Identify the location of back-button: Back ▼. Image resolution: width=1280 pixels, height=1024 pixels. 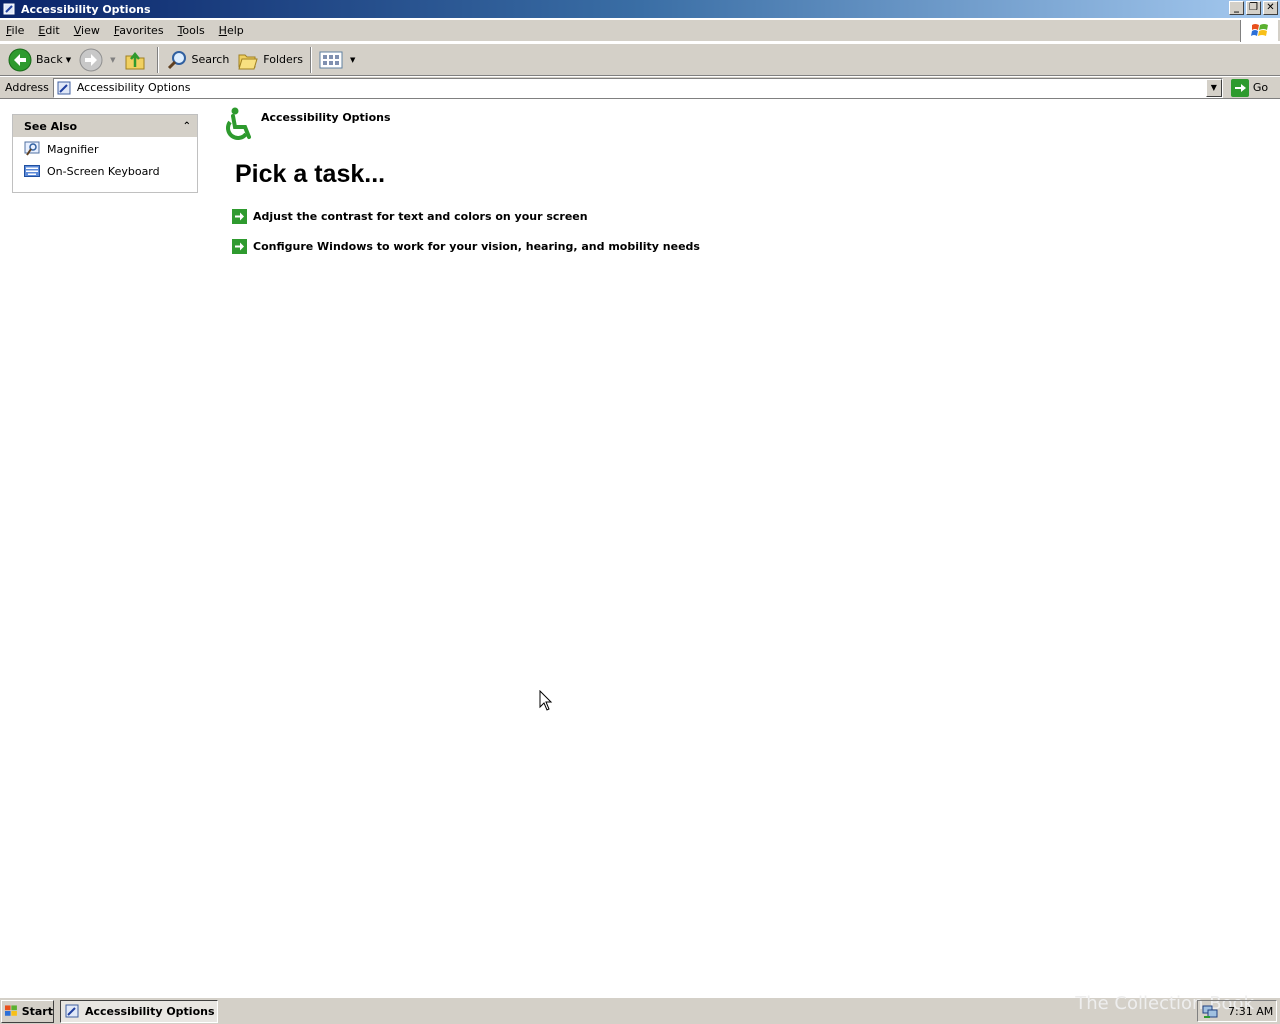
(39, 60).